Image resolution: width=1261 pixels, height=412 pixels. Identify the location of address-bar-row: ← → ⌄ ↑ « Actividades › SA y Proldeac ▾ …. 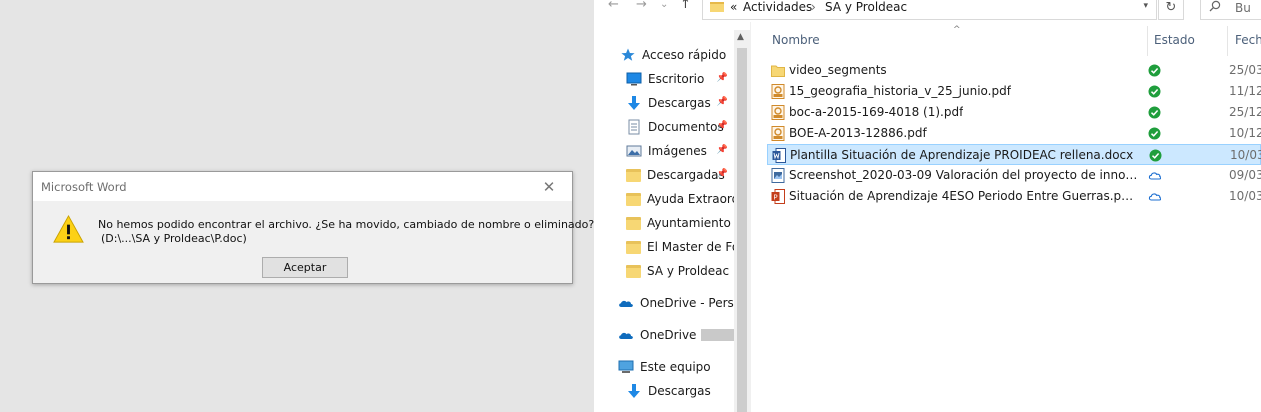
(927, 11).